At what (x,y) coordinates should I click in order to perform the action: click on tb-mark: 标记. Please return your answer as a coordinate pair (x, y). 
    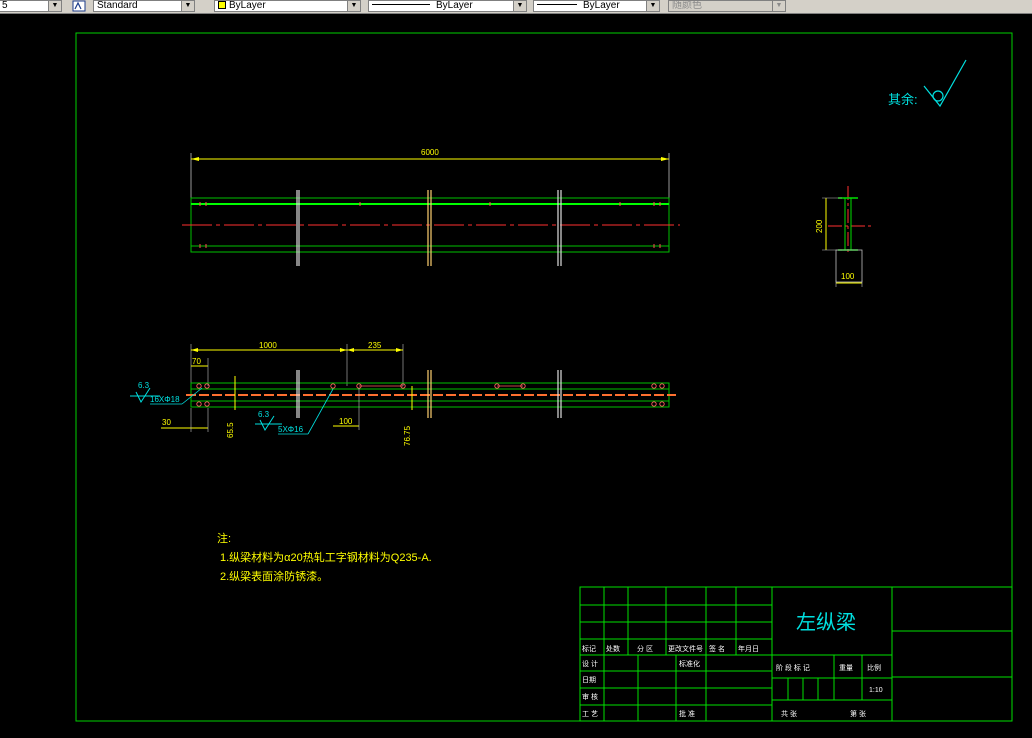
    Looking at the image, I should click on (589, 648).